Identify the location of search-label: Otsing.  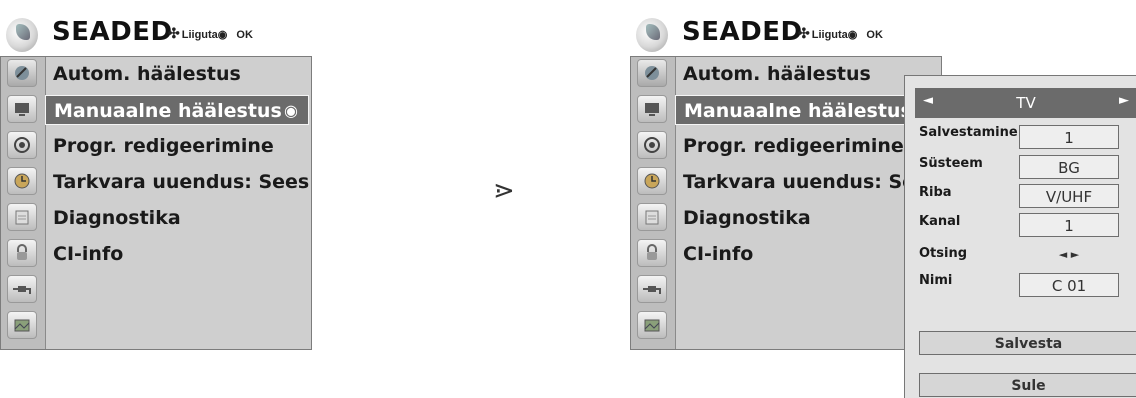
(943, 253).